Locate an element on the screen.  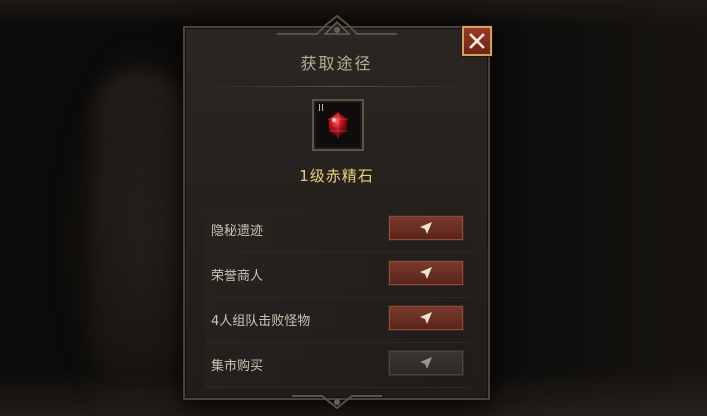
source-row: 隐秘遗迹 is located at coordinates (337, 230).